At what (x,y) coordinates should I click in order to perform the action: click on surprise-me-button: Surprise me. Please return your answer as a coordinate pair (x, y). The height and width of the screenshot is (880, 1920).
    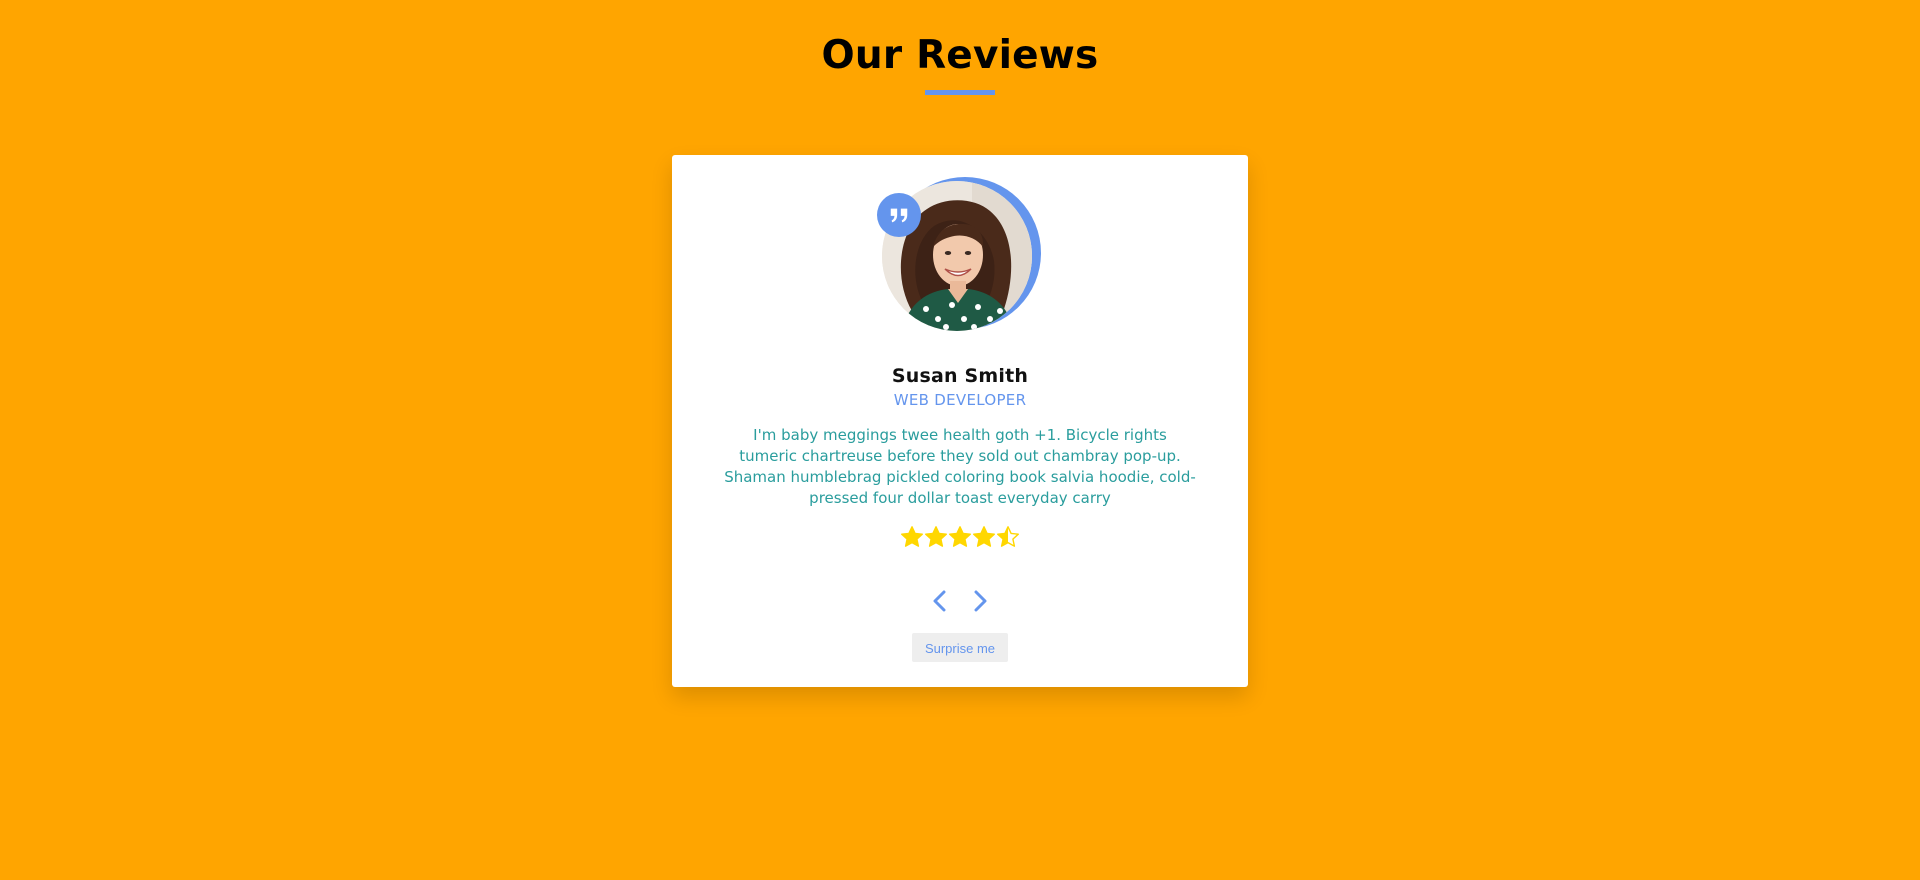
    Looking at the image, I should click on (960, 647).